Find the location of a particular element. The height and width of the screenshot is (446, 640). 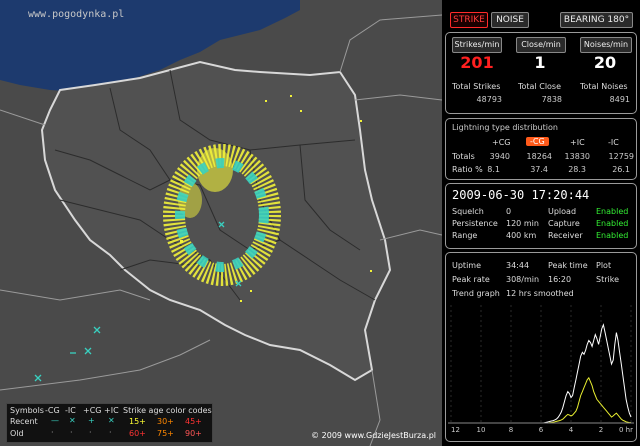

total-strikes-label: Total Strikes is located at coordinates (476, 86).